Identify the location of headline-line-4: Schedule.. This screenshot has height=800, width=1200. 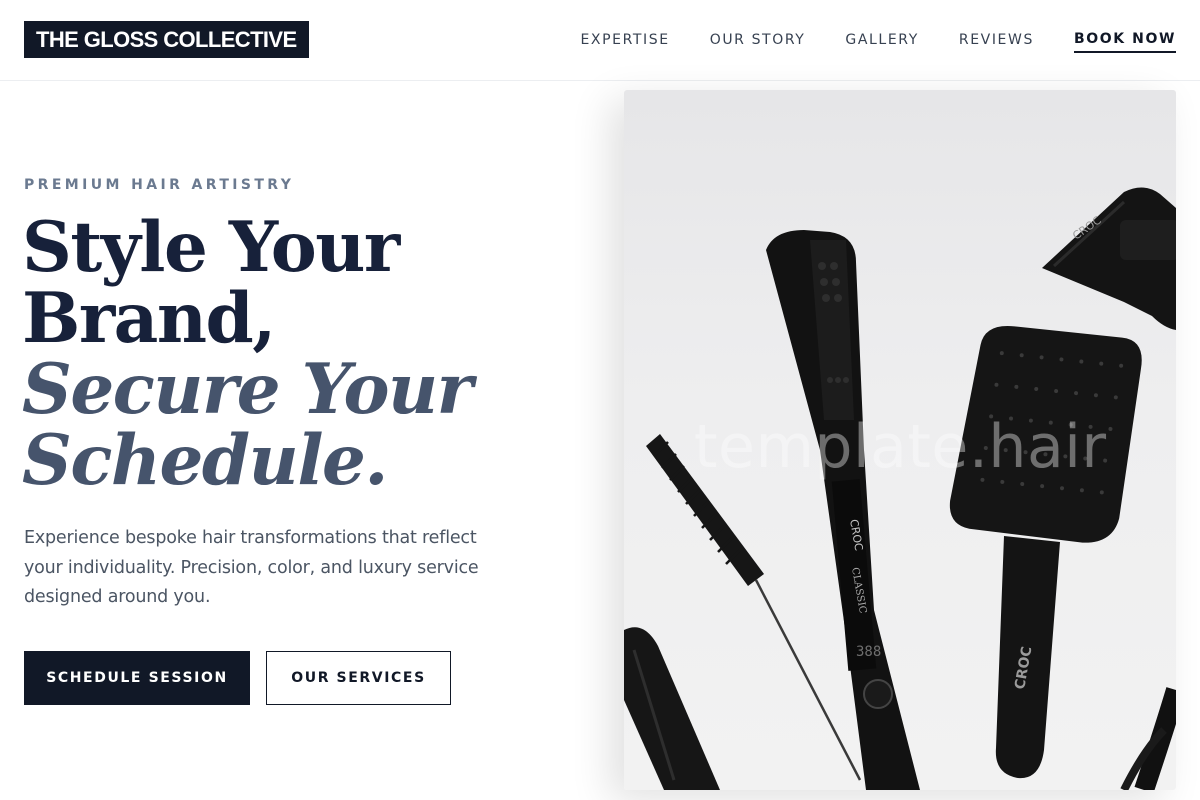
(205, 460).